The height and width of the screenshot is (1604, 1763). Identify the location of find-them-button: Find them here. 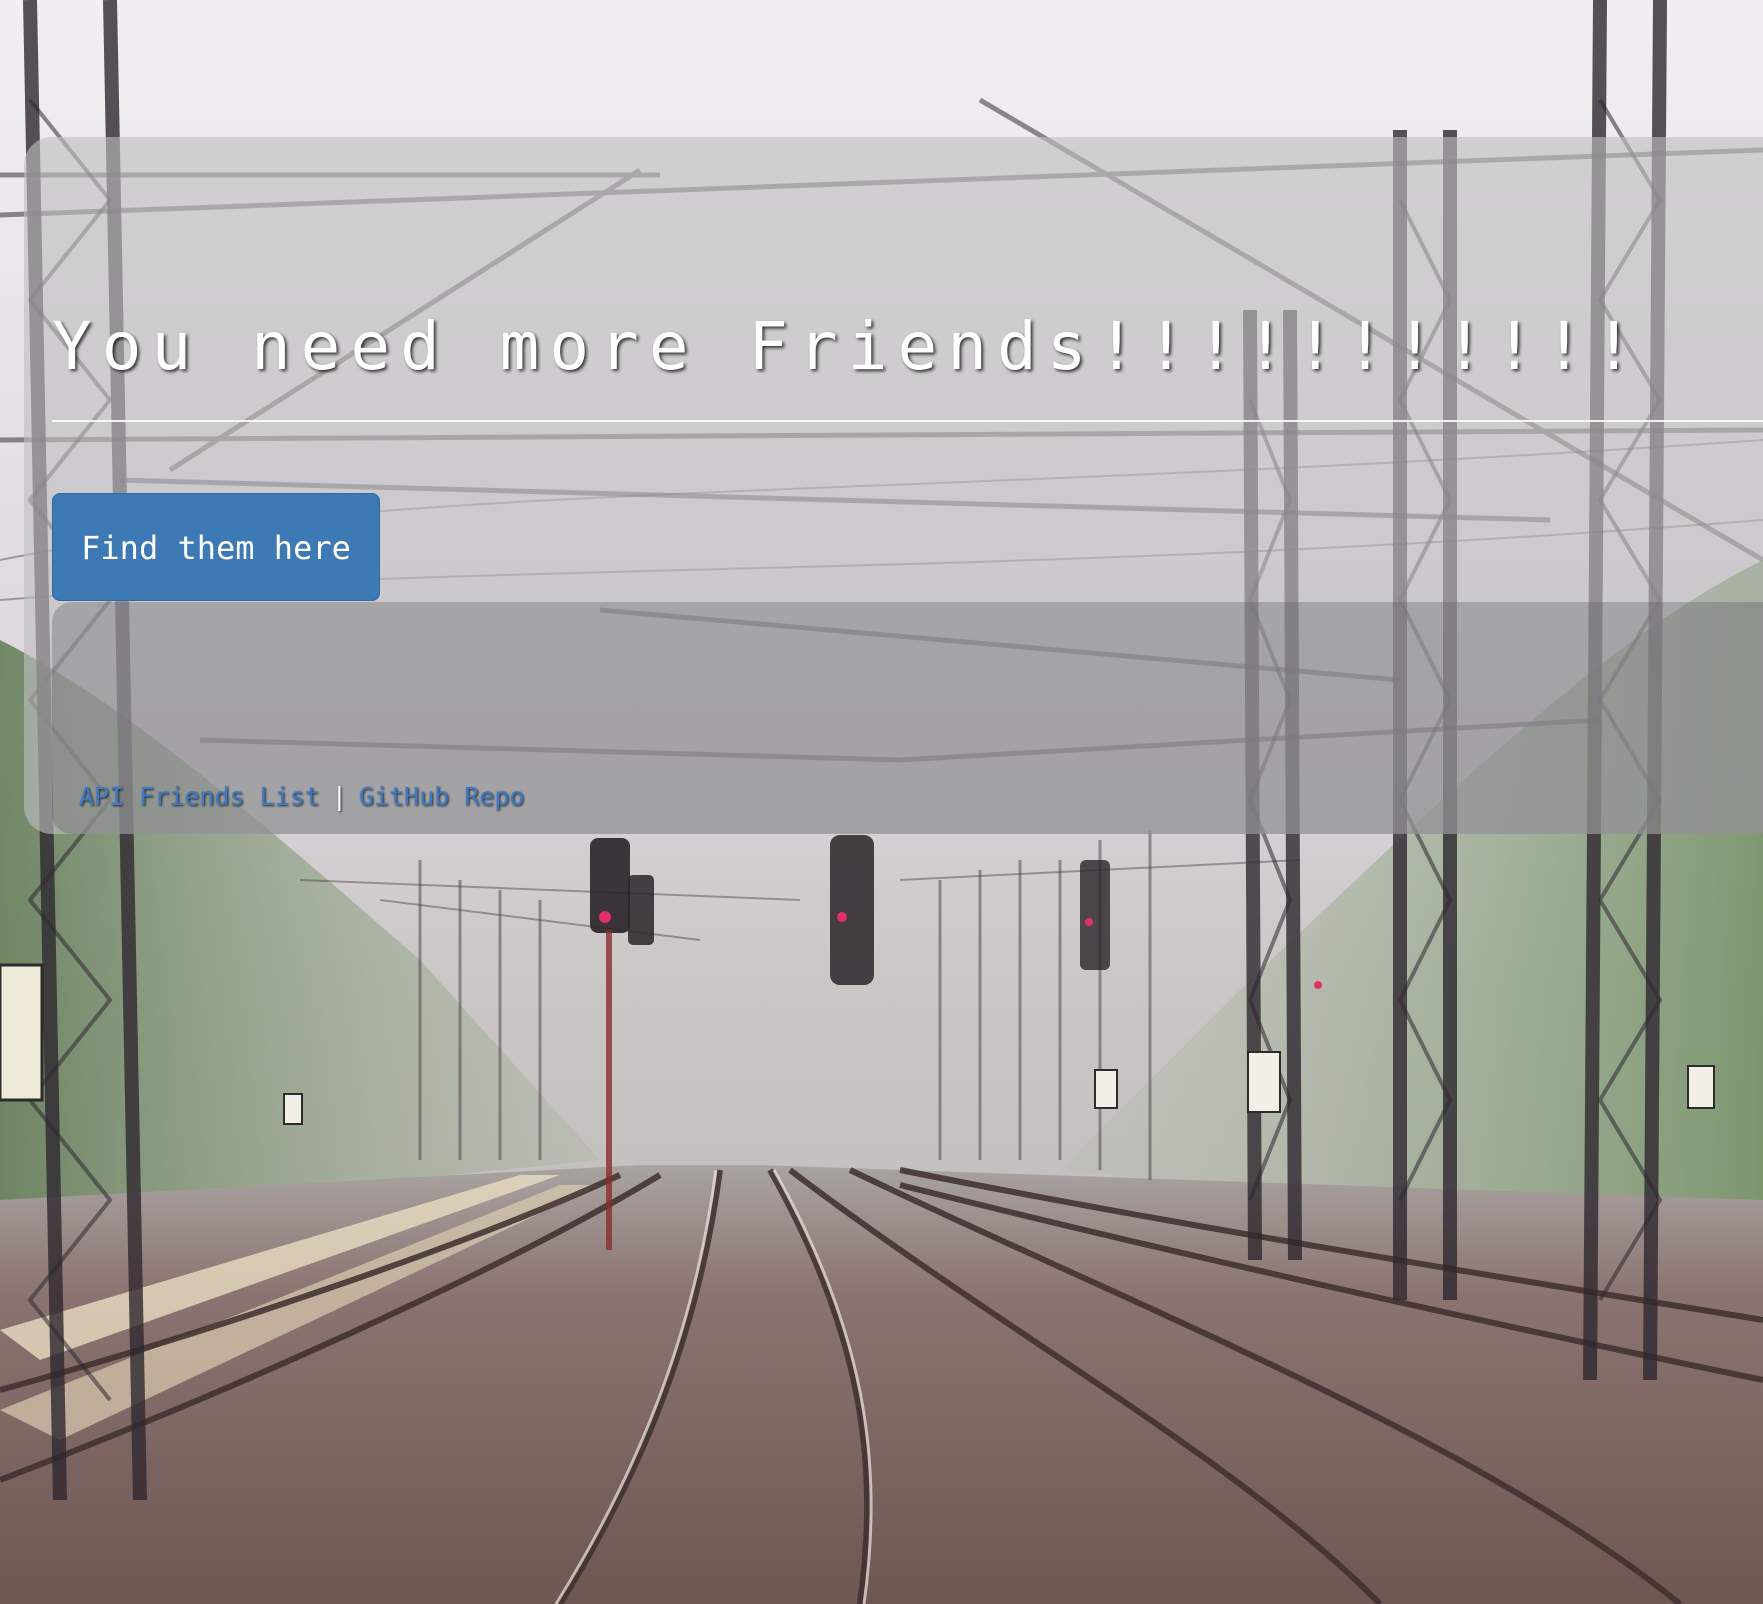
(216, 547).